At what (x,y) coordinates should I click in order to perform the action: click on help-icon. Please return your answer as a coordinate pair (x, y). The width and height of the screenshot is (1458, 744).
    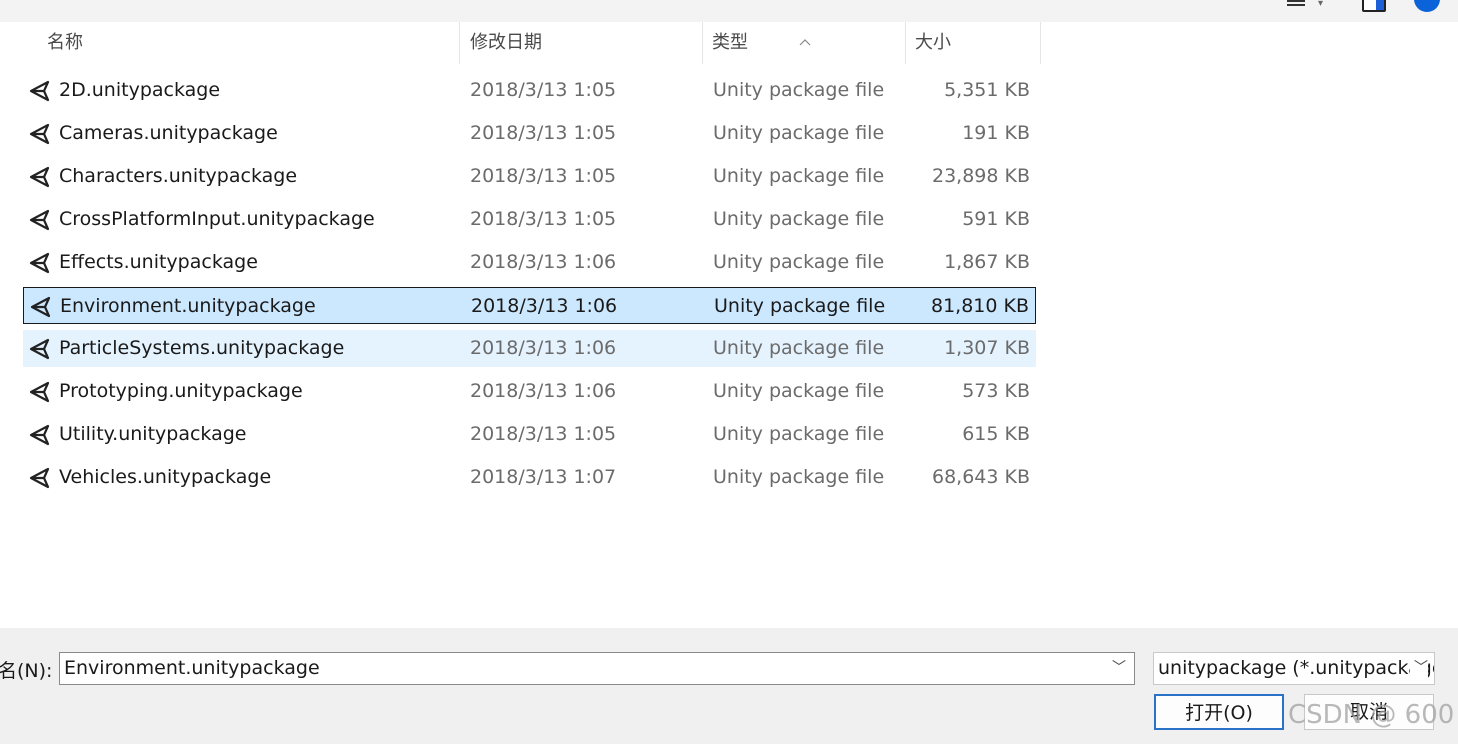
    Looking at the image, I should click on (1427, 6).